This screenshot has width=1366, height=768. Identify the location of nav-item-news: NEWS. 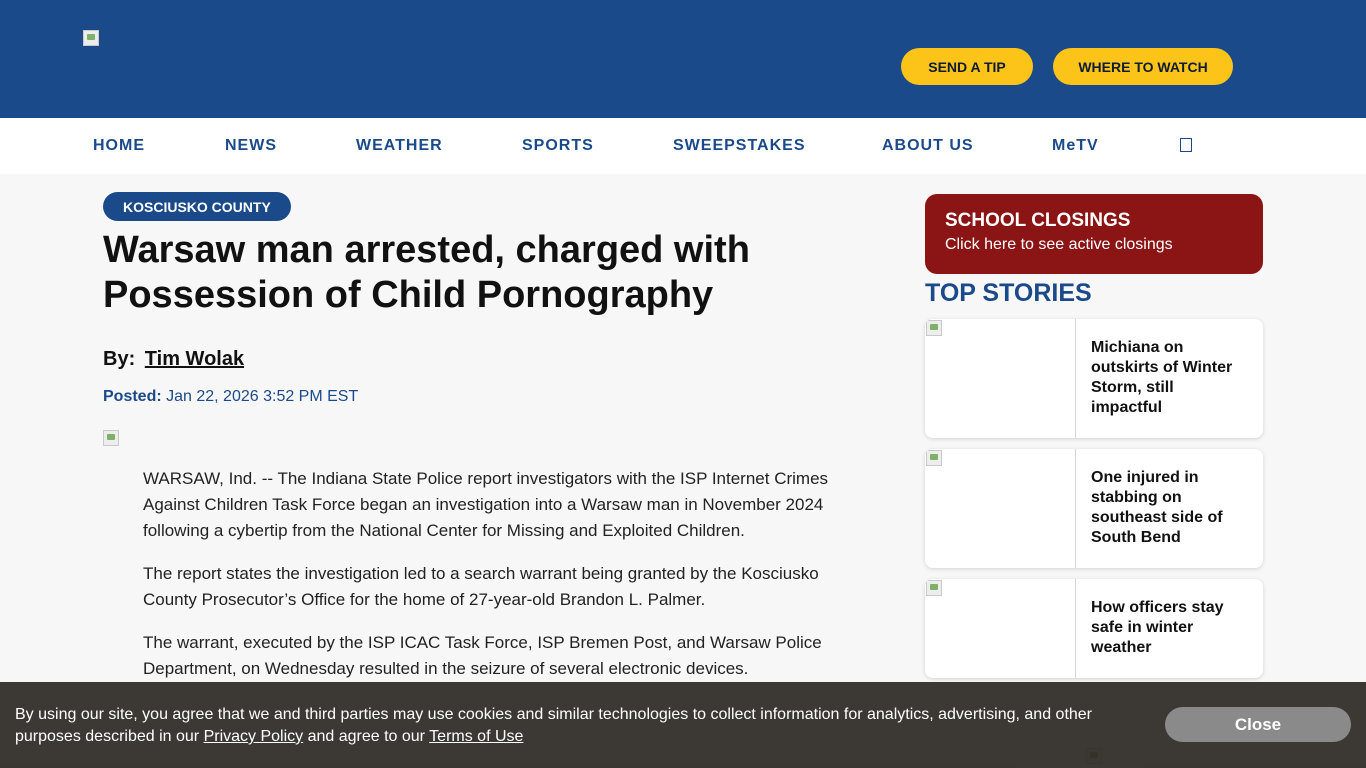
(251, 146).